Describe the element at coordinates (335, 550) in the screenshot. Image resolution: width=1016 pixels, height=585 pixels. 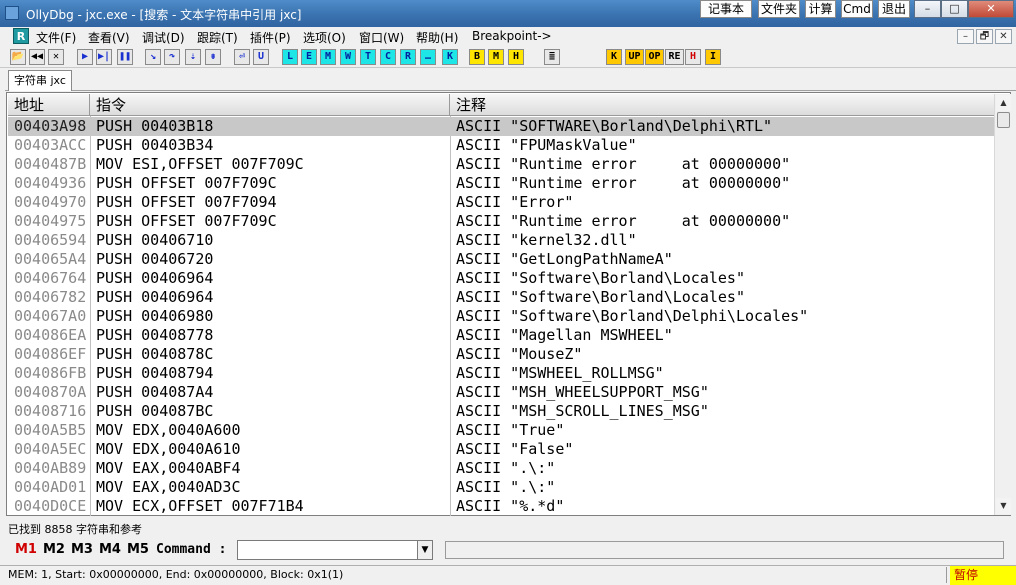
I see `command-input` at that location.